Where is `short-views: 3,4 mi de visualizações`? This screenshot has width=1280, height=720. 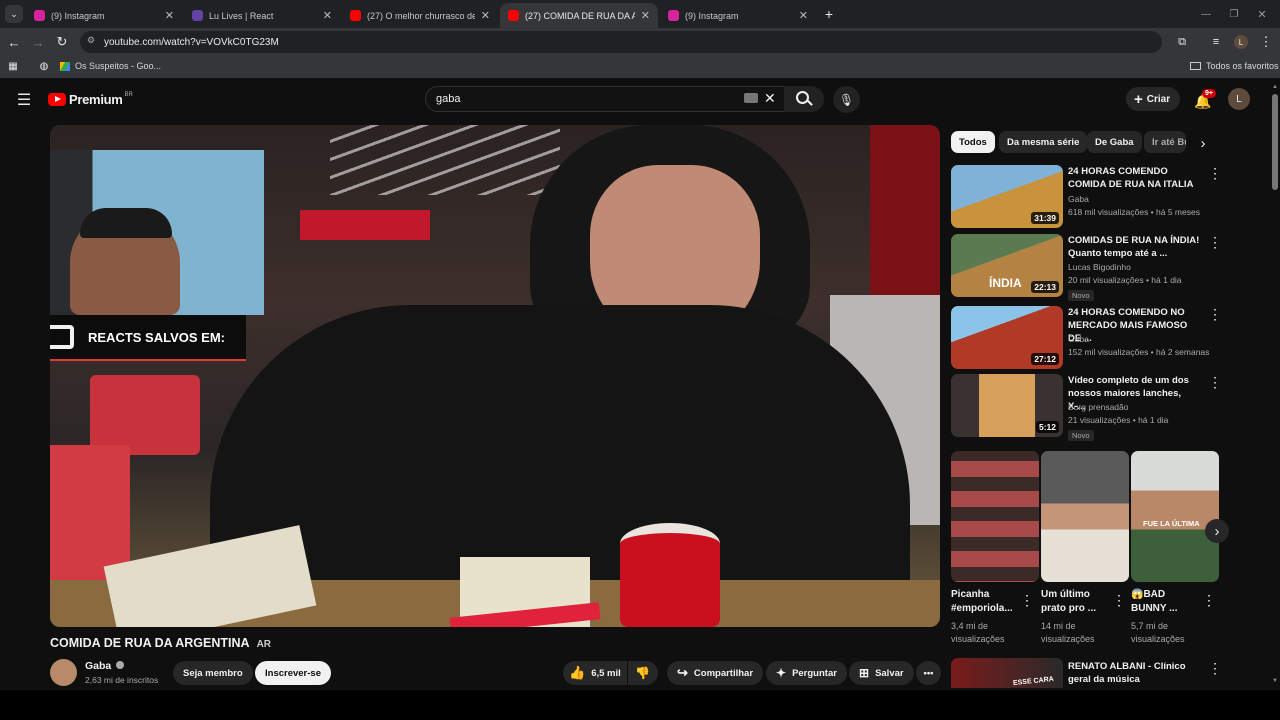 short-views: 3,4 mi de visualizações is located at coordinates (978, 632).